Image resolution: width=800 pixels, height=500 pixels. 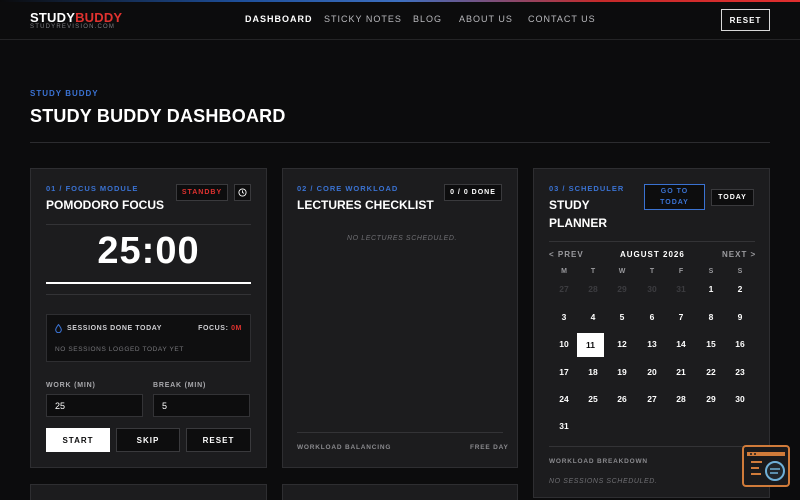 I want to click on work-minutes-input: 25, so click(x=94, y=405).